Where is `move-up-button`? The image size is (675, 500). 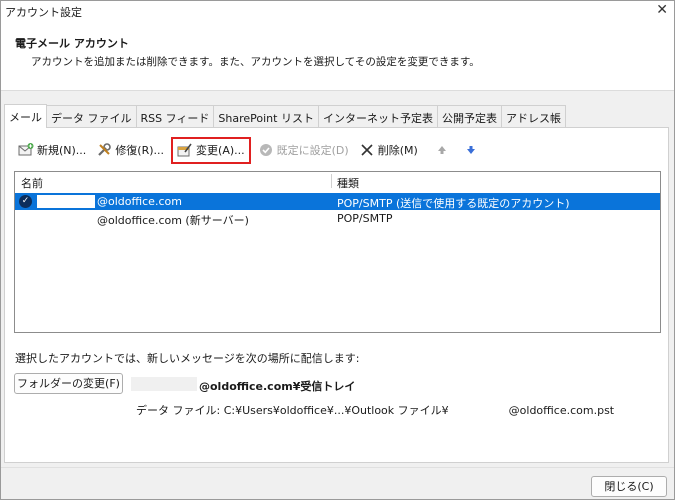
move-up-button is located at coordinates (443, 150).